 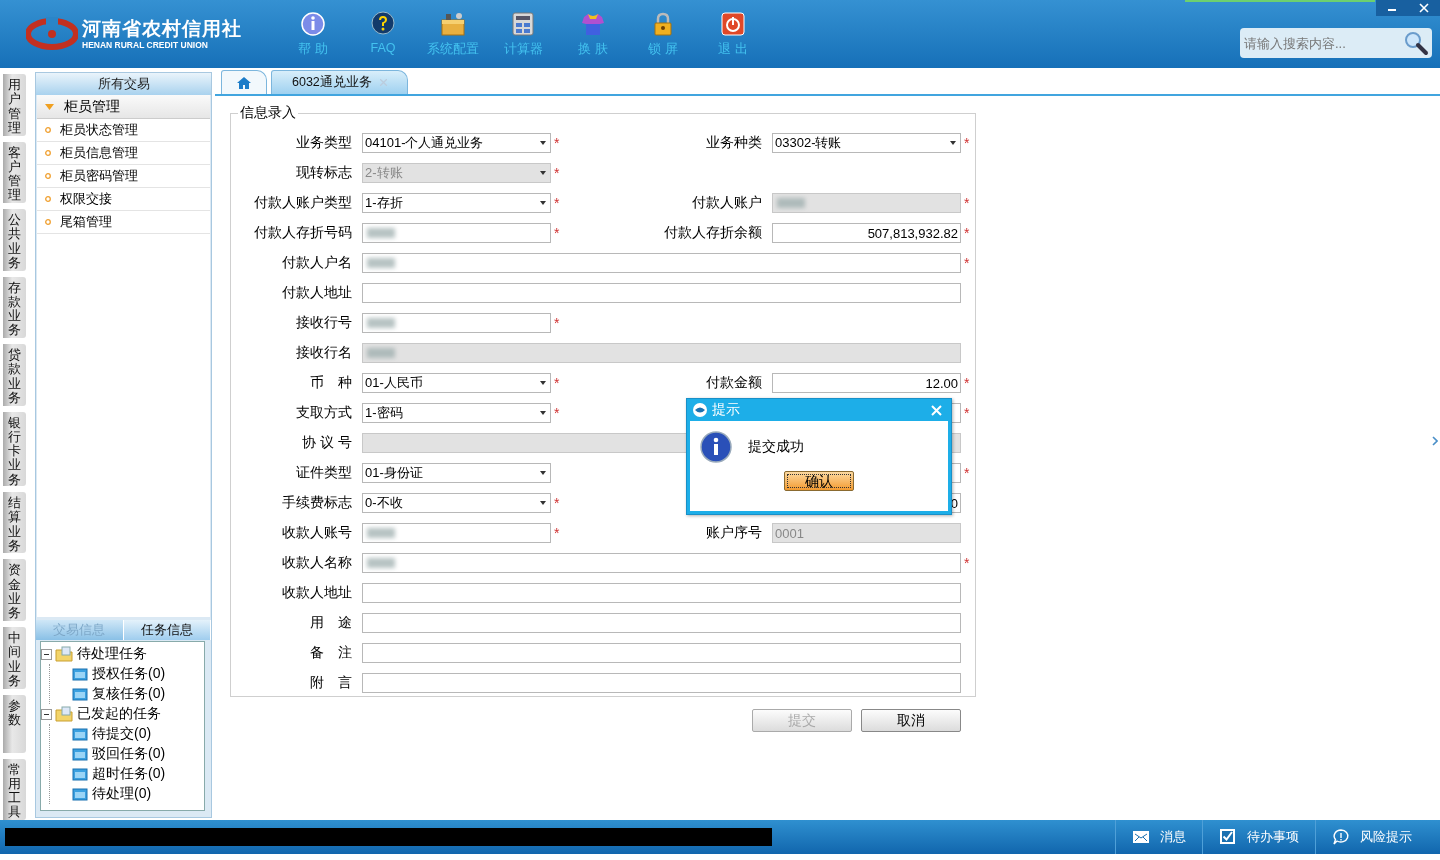 I want to click on logo-title: 河南省农村信用社, so click(x=162, y=29).